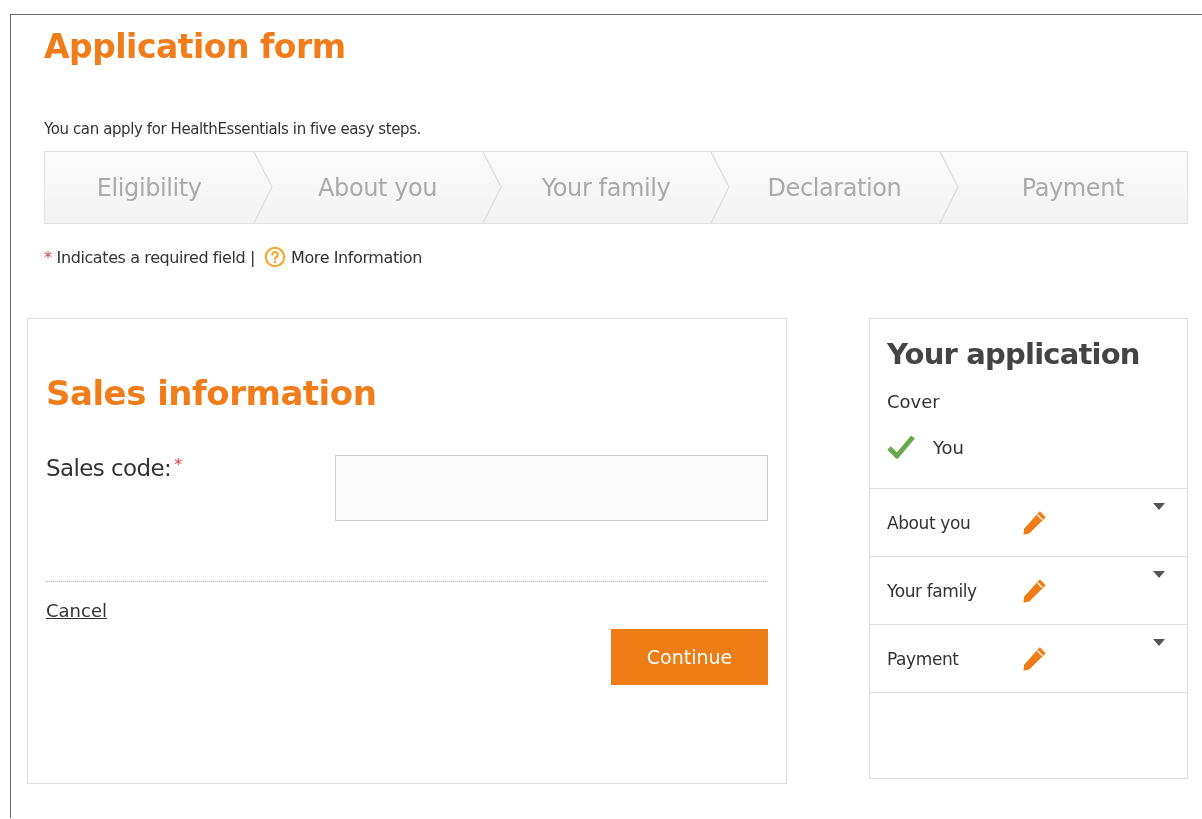 This screenshot has width=1202, height=819. What do you see at coordinates (356, 257) in the screenshot?
I see `more-information-link: More Information` at bounding box center [356, 257].